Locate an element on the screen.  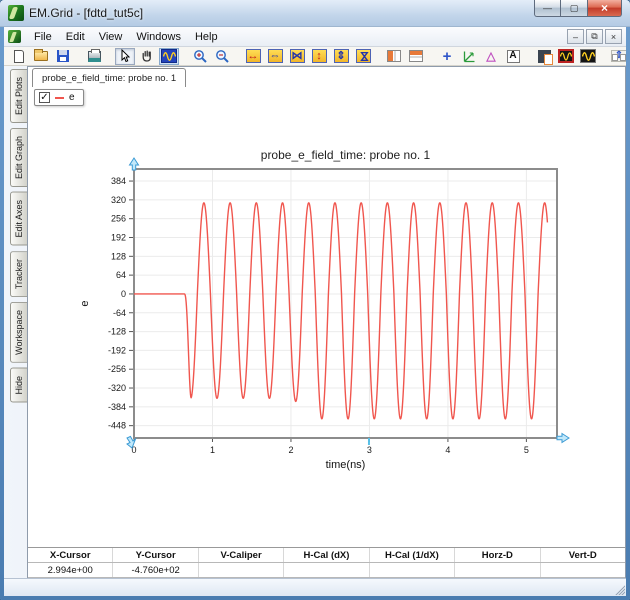
toolbar-group: ⇕⇔ is located at coordinates (617, 56).